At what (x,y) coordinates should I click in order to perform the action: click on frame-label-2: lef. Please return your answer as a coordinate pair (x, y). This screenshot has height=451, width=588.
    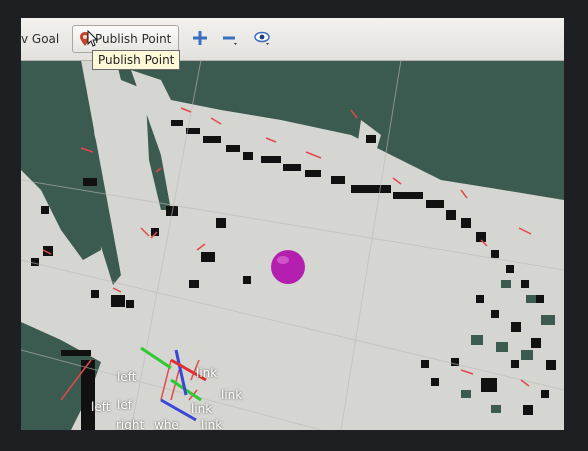
    Looking at the image, I should click on (124, 405).